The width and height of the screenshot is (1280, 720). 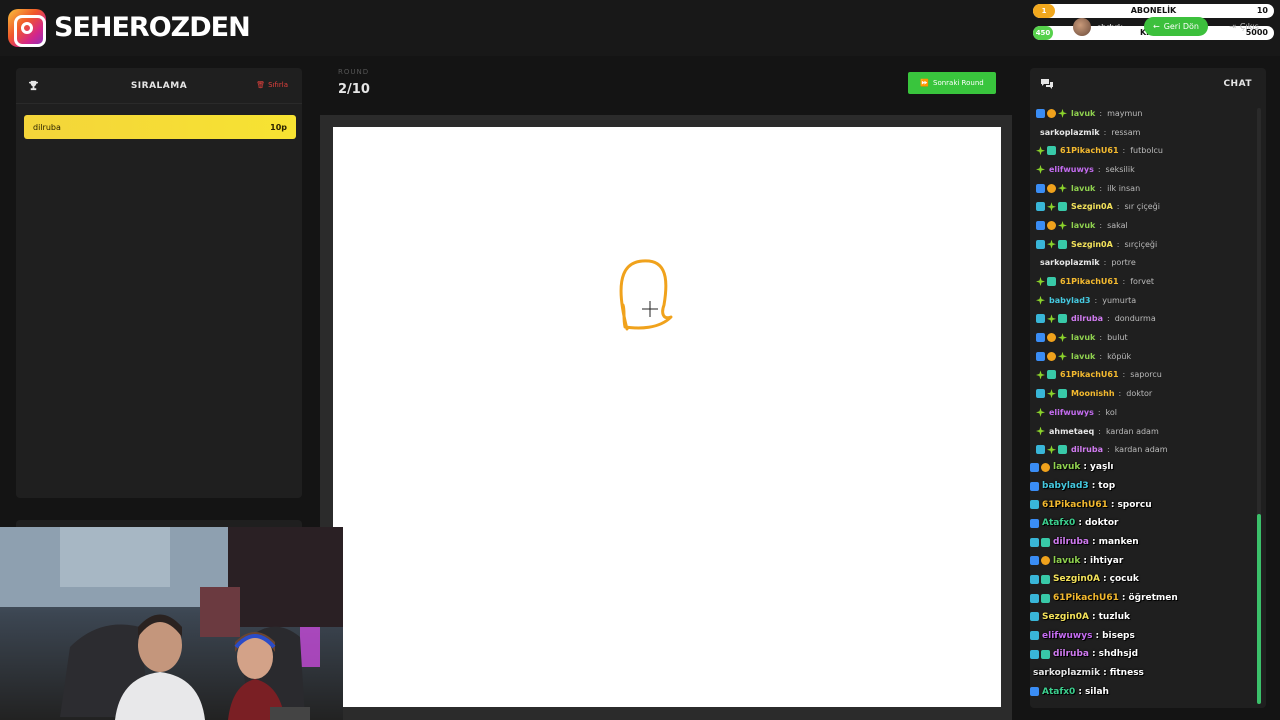 I want to click on overlay-username: Atafx0, so click(x=1059, y=691).